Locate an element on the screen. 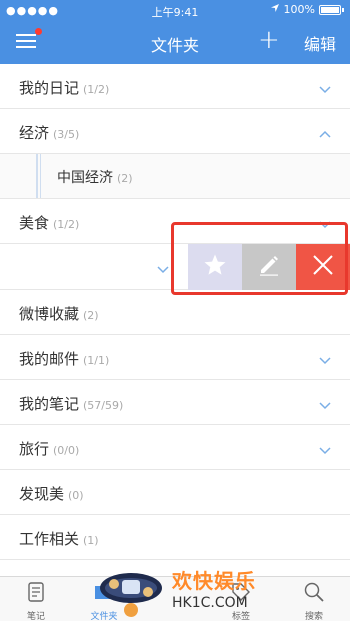 This screenshot has height=621, width=350. add-folder-button: + is located at coordinates (269, 40).